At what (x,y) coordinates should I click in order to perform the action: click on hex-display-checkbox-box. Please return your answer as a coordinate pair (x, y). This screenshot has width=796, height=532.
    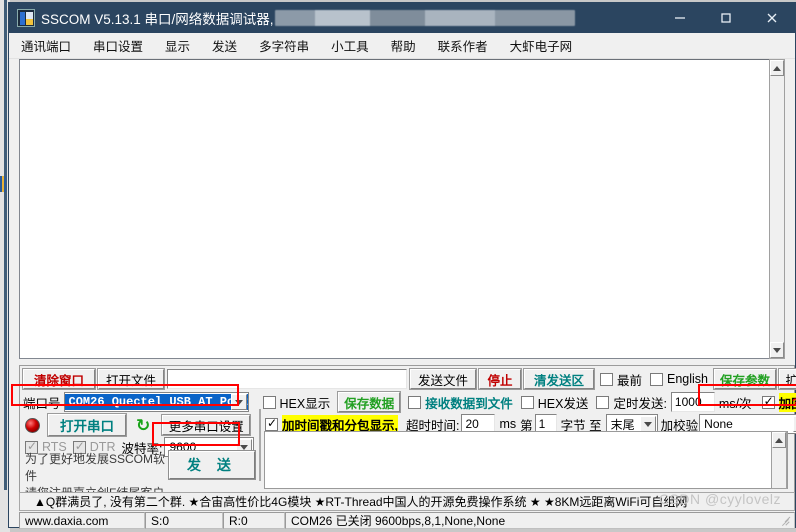
    Looking at the image, I should click on (269, 402).